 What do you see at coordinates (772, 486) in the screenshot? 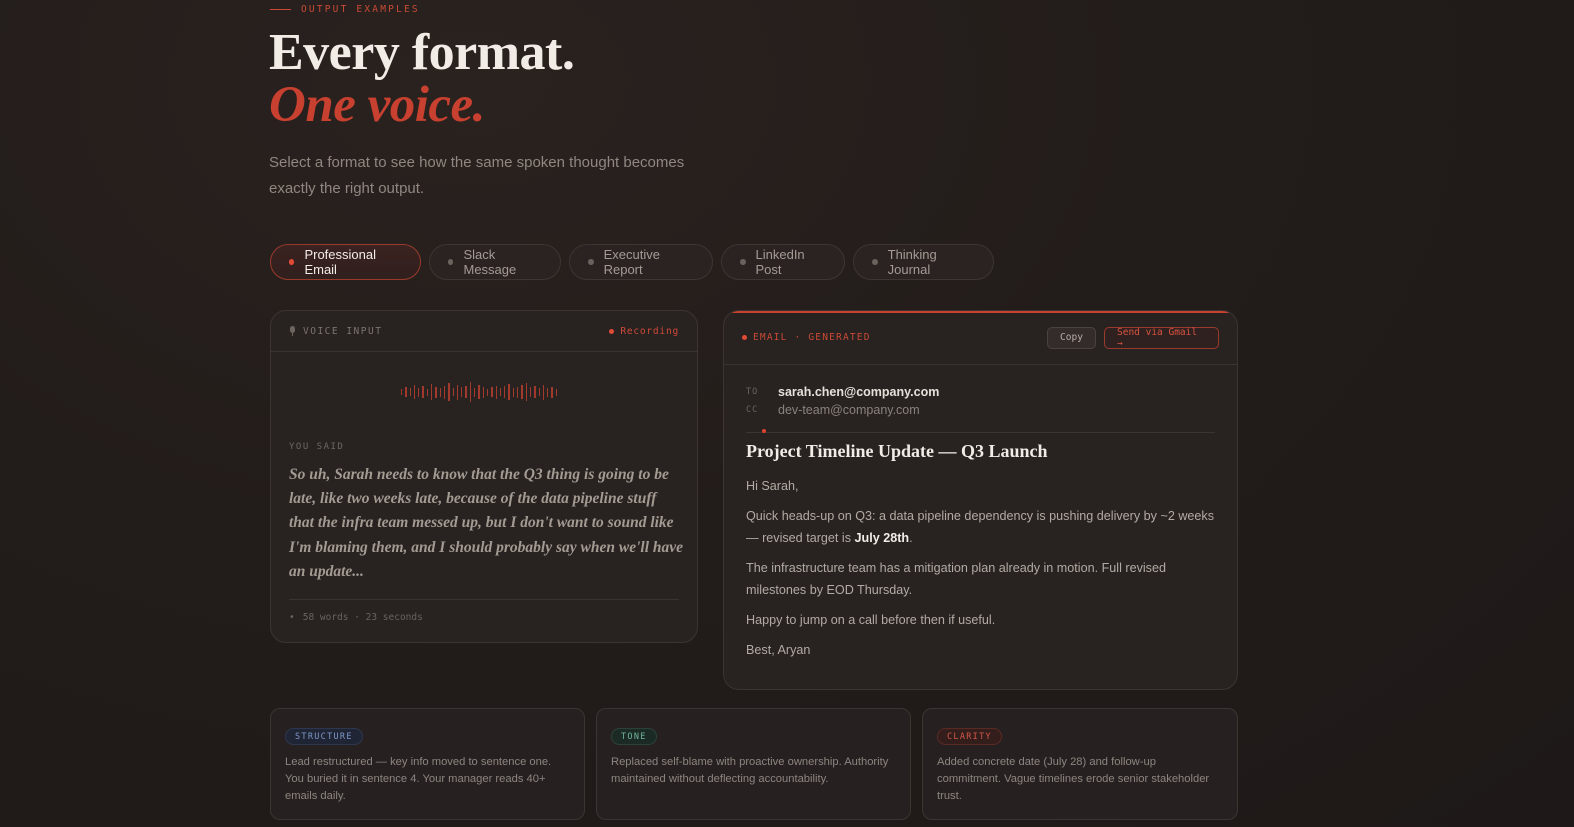
I see `email-greeting: Hi Sarah,` at bounding box center [772, 486].